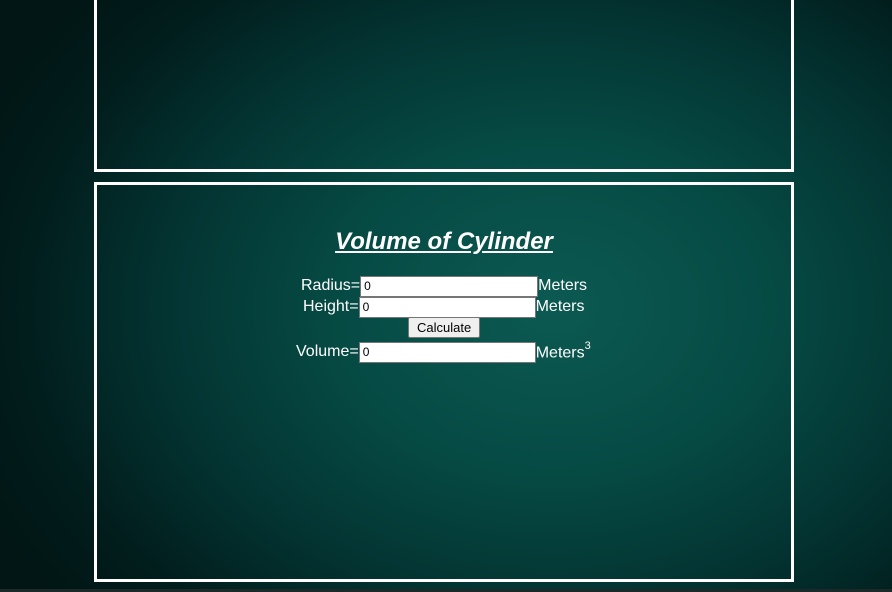 This screenshot has height=592, width=892. Describe the element at coordinates (447, 307) in the screenshot. I see `height-input` at that location.